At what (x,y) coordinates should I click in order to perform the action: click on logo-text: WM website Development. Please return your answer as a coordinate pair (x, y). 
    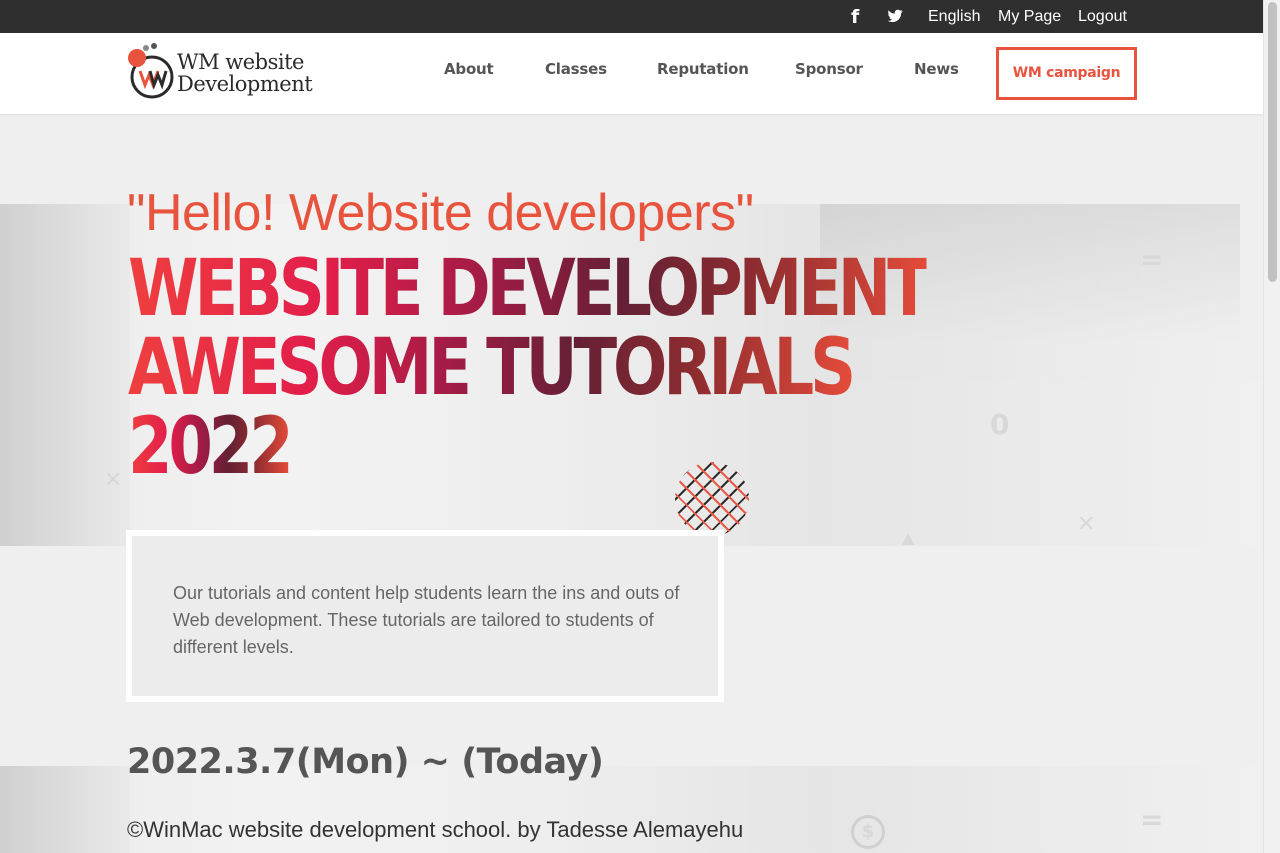
    Looking at the image, I should click on (245, 73).